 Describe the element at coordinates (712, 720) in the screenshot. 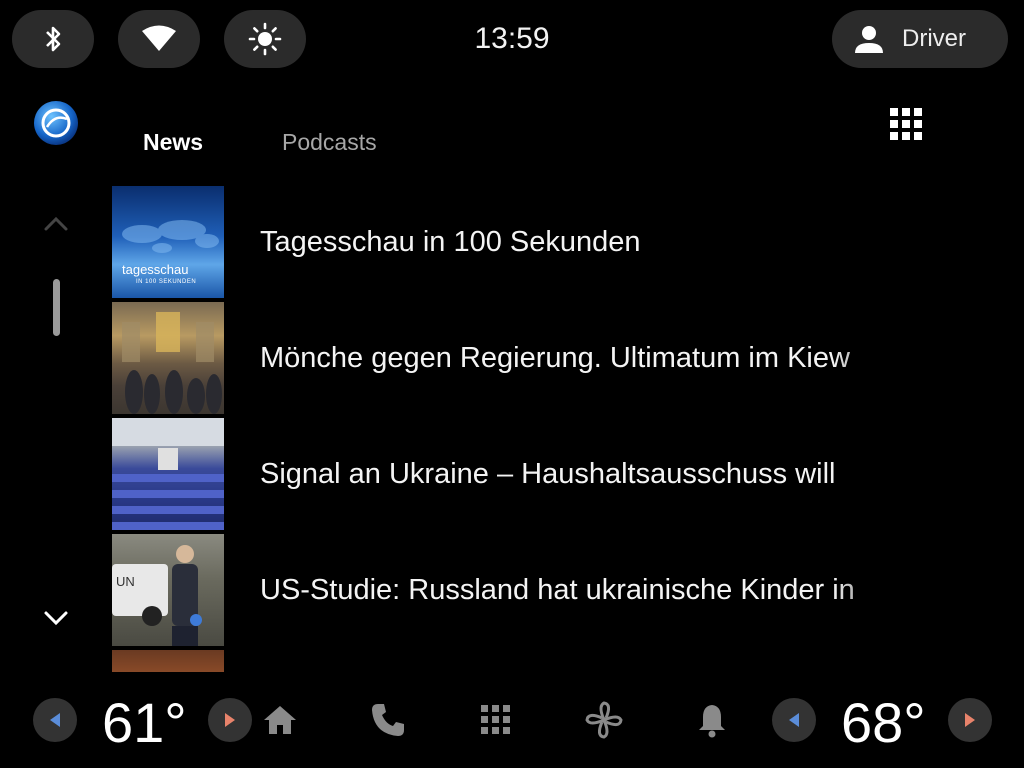

I see `notifications-icon` at that location.